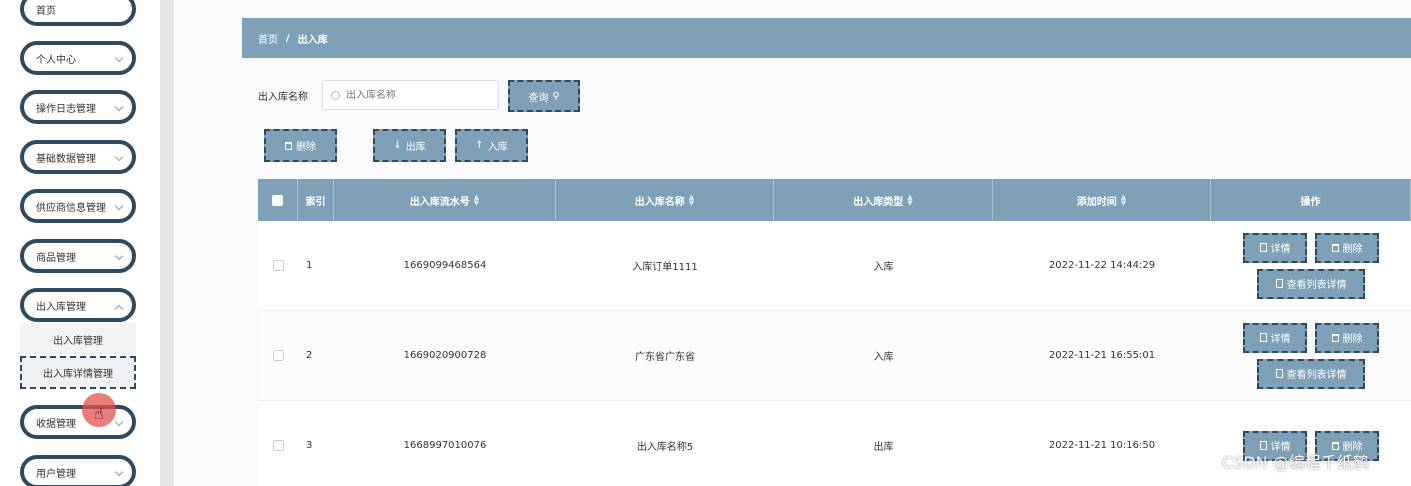 This screenshot has height=486, width=1411. I want to click on cell-index: 3, so click(309, 445).